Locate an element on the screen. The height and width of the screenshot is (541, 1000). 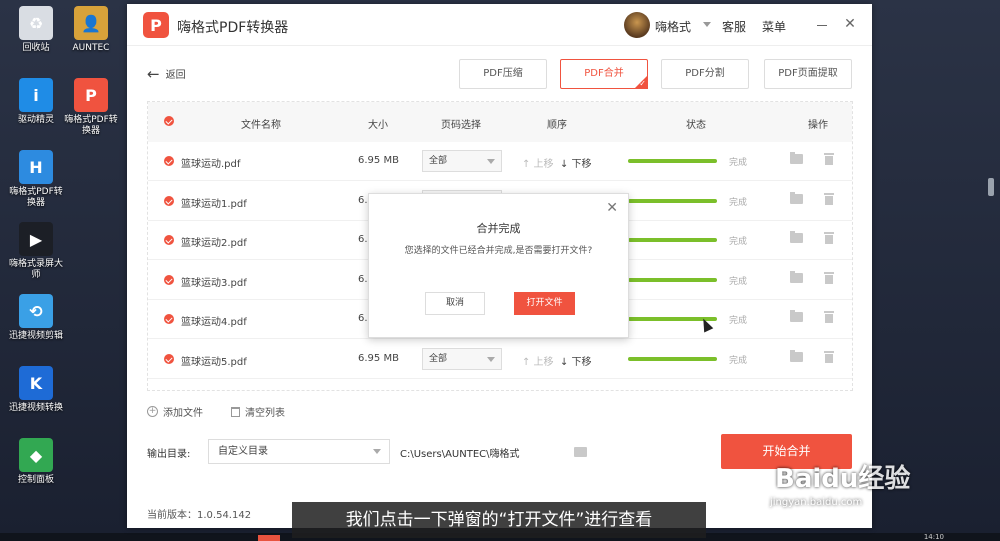
header-order: 顺序 is located at coordinates (557, 125).